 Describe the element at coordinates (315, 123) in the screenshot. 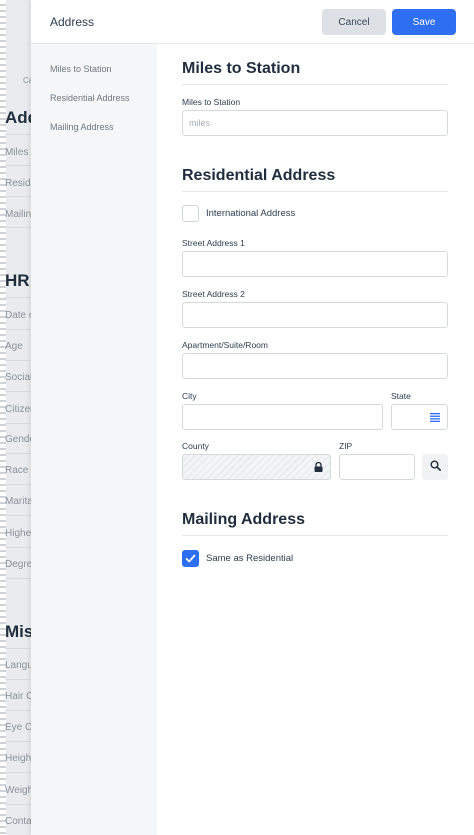

I see `miles-input` at that location.